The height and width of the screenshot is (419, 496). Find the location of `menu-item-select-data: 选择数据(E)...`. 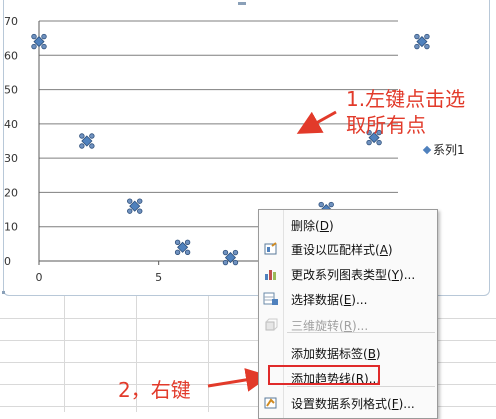

menu-item-select-data: 选择数据(E)... is located at coordinates (348, 299).